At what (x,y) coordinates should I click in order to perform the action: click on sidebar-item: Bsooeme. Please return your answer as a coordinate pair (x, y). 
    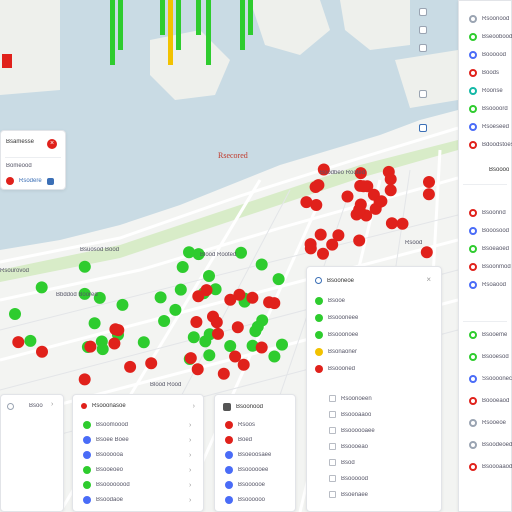
    Looking at the image, I should click on (488, 335).